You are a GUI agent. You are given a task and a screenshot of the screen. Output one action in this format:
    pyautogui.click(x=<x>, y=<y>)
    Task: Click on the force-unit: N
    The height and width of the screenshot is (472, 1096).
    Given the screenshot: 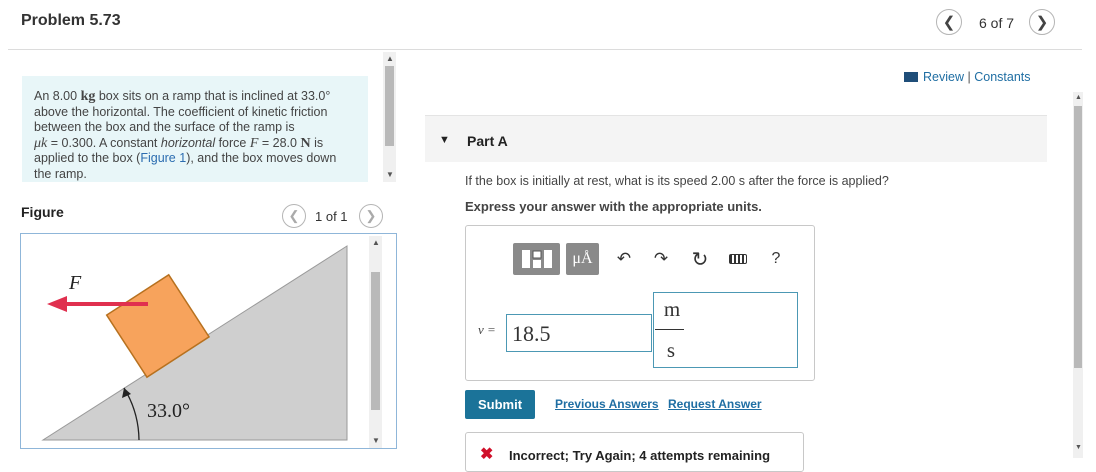 What is the action you would take?
    pyautogui.click(x=305, y=143)
    